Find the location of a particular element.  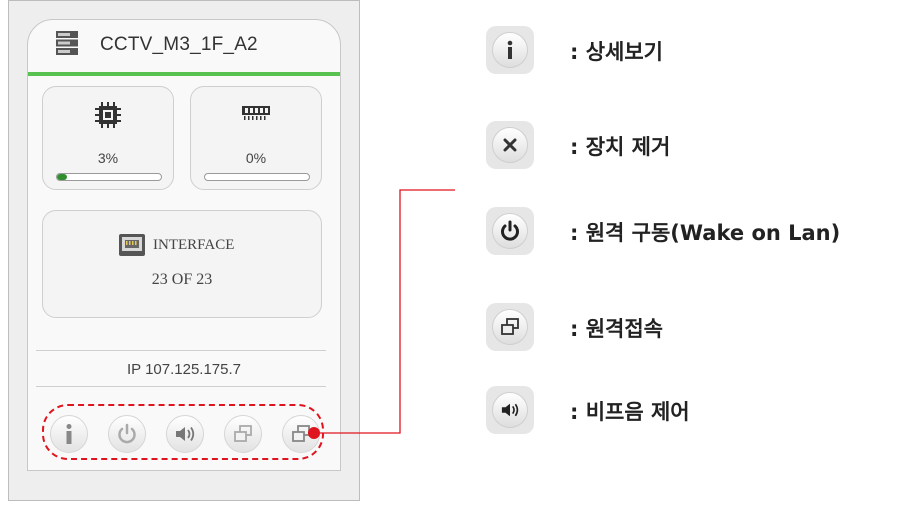

remote-connect-icon is located at coordinates (510, 326).